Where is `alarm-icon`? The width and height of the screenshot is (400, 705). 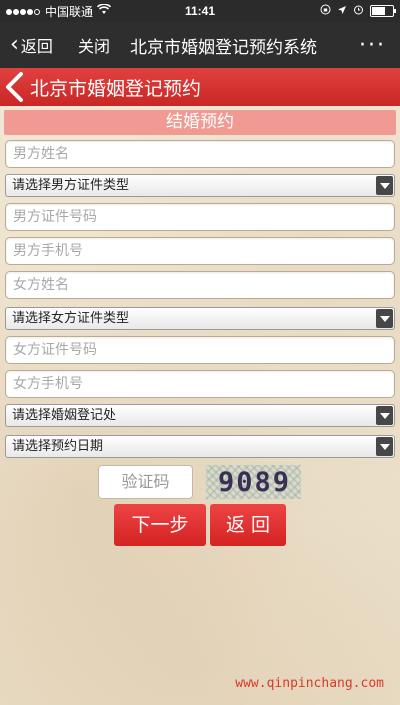 alarm-icon is located at coordinates (358, 11).